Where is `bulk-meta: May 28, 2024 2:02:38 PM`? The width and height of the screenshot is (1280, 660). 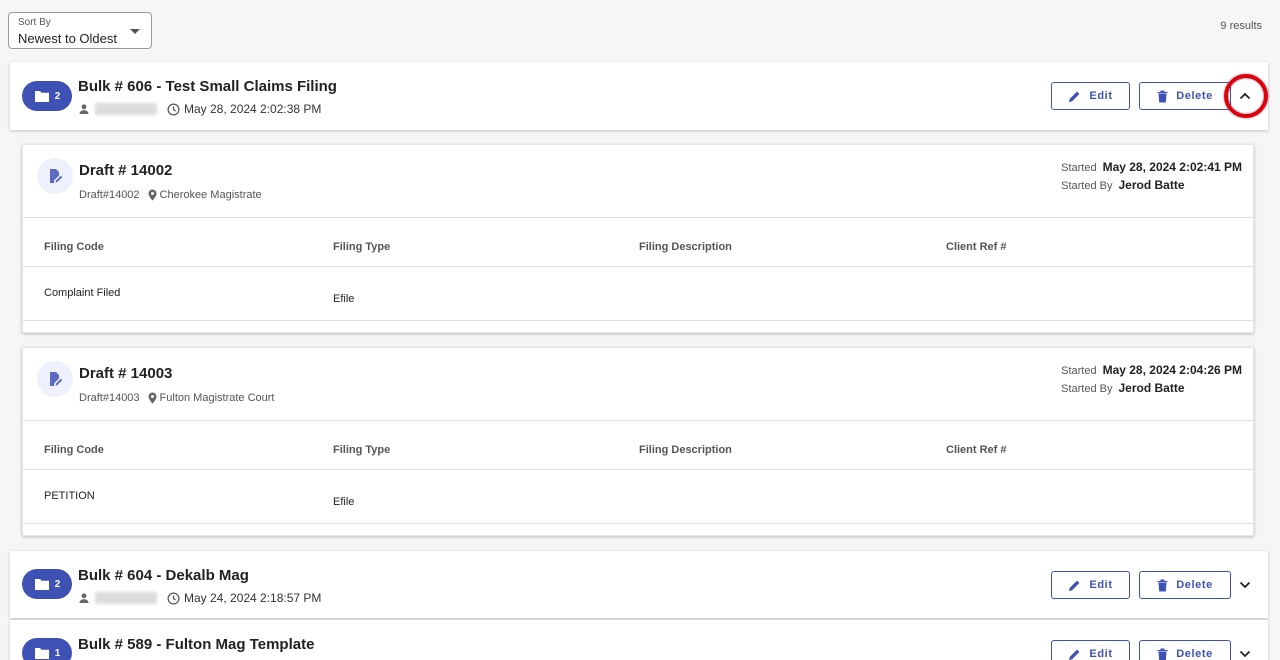
bulk-meta: May 28, 2024 2:02:38 PM is located at coordinates (199, 109).